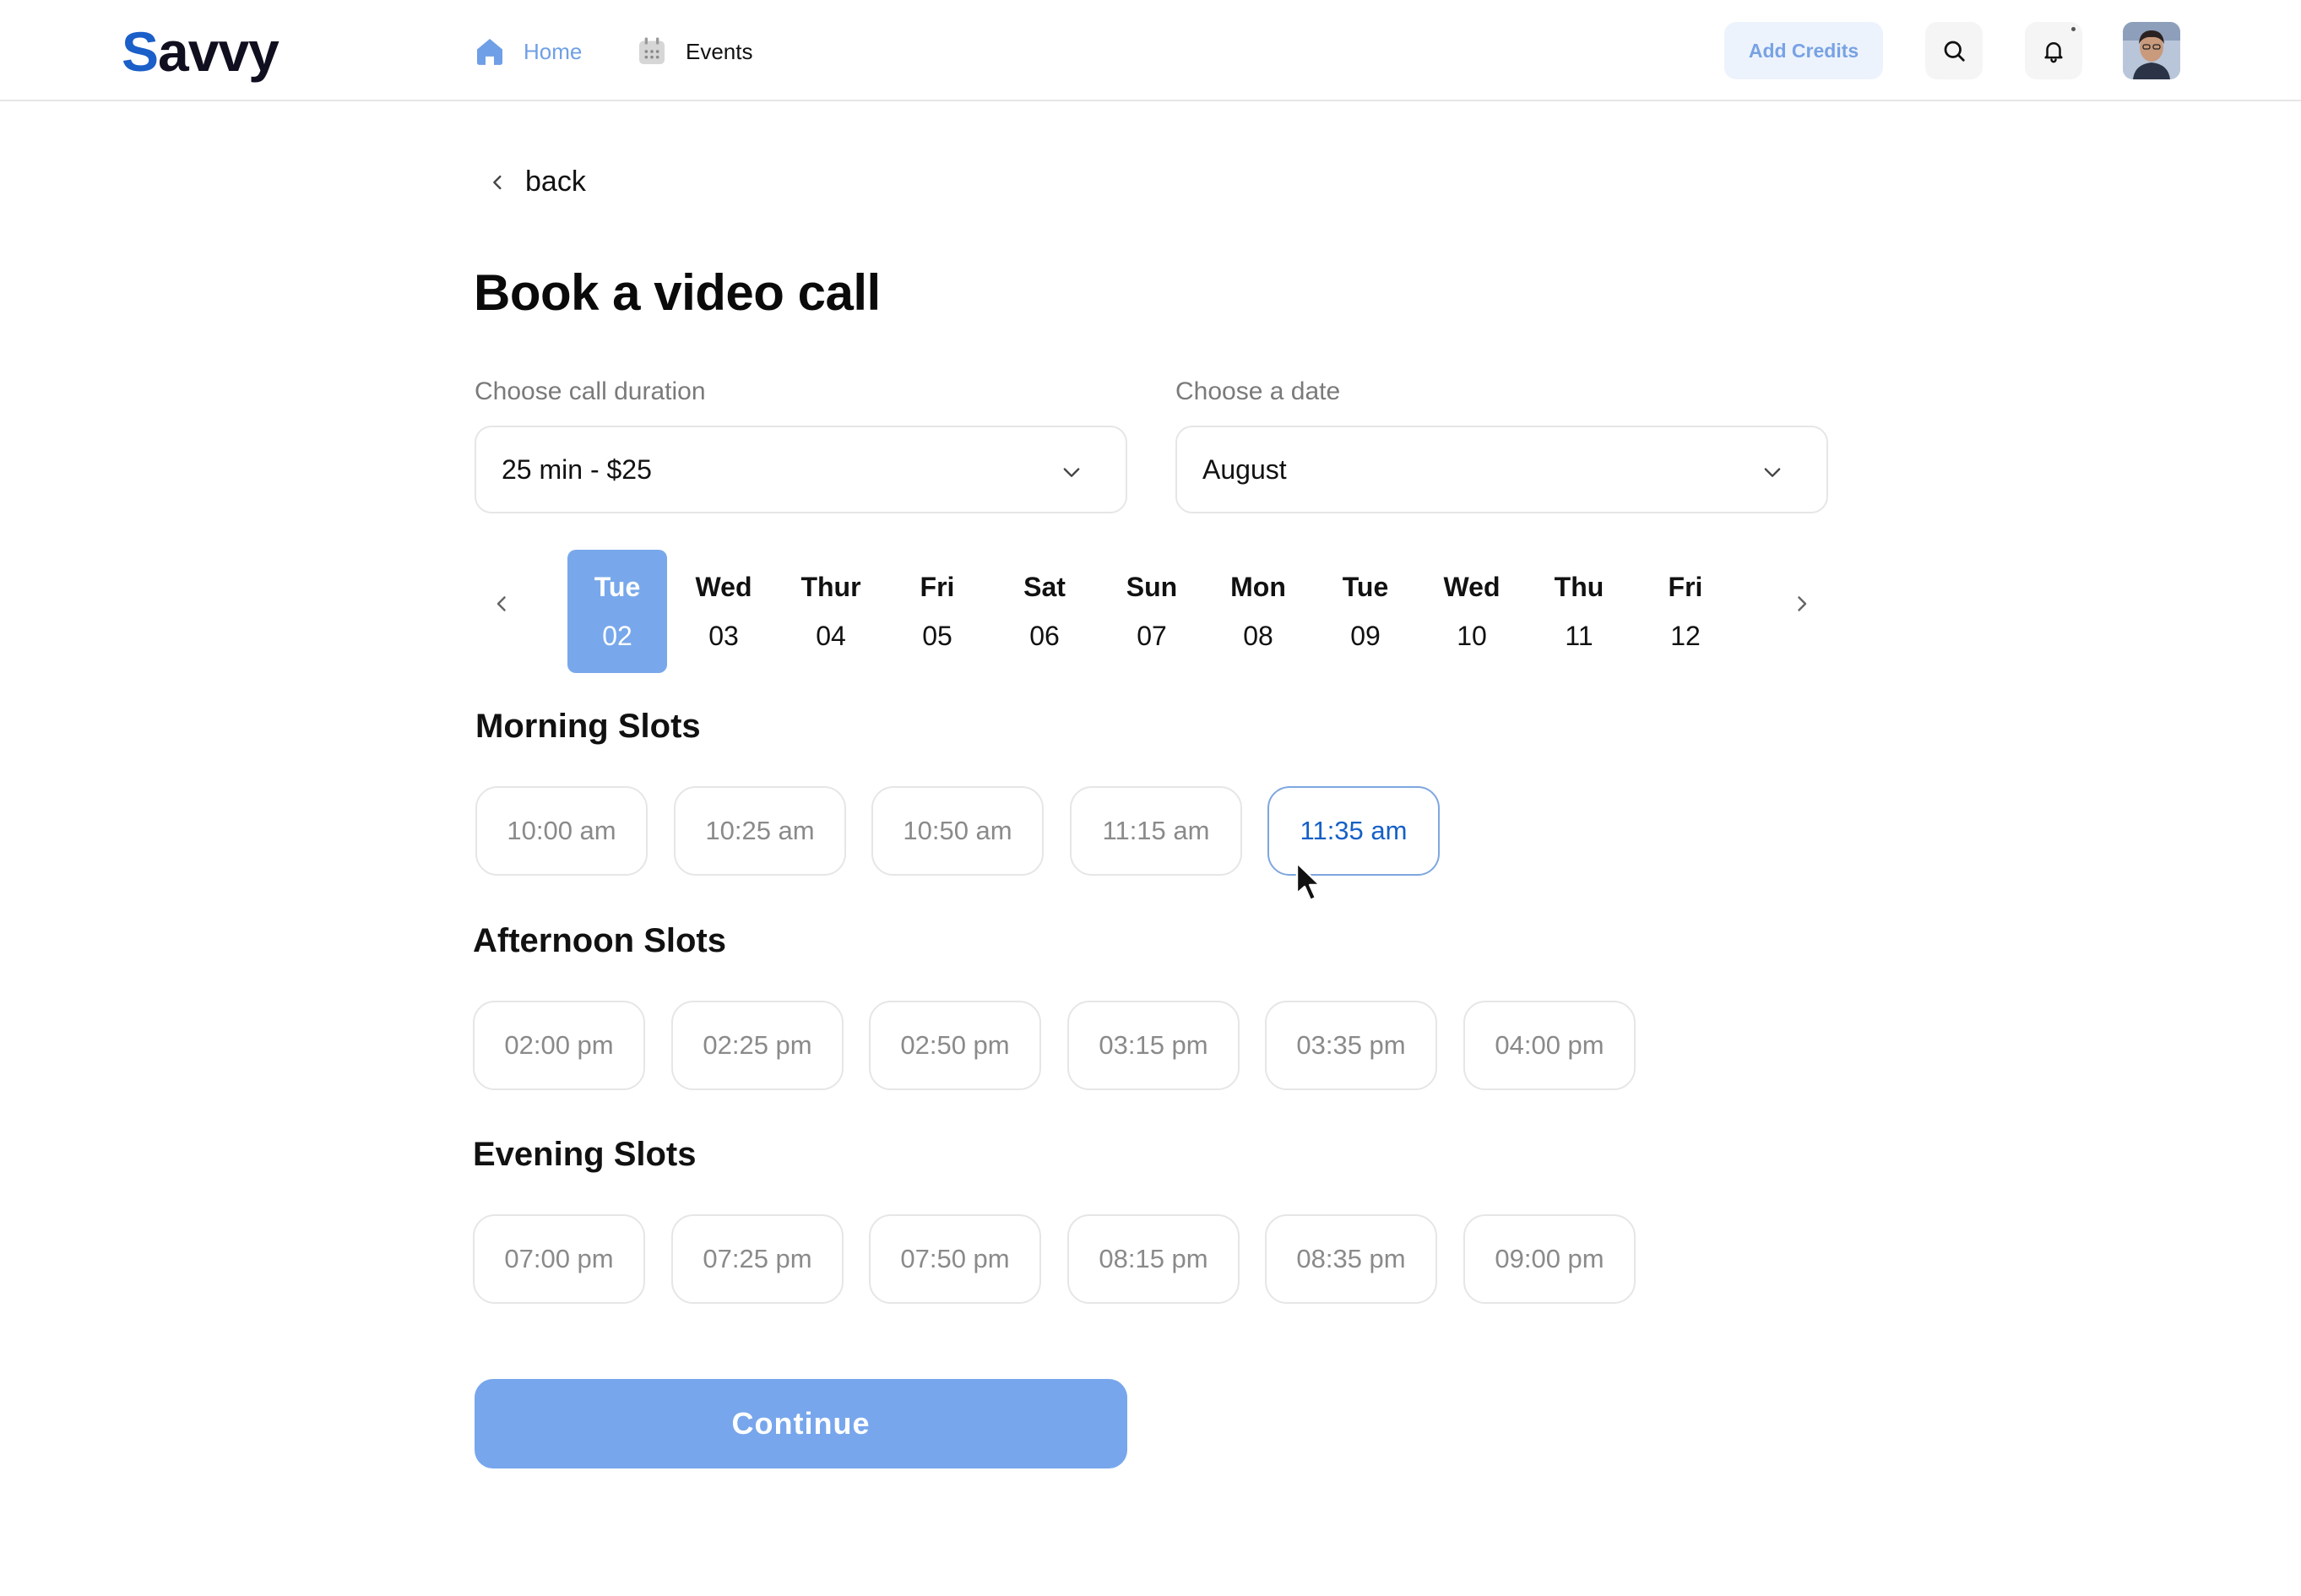 The image size is (2301, 1596). I want to click on prev-days-button, so click(502, 603).